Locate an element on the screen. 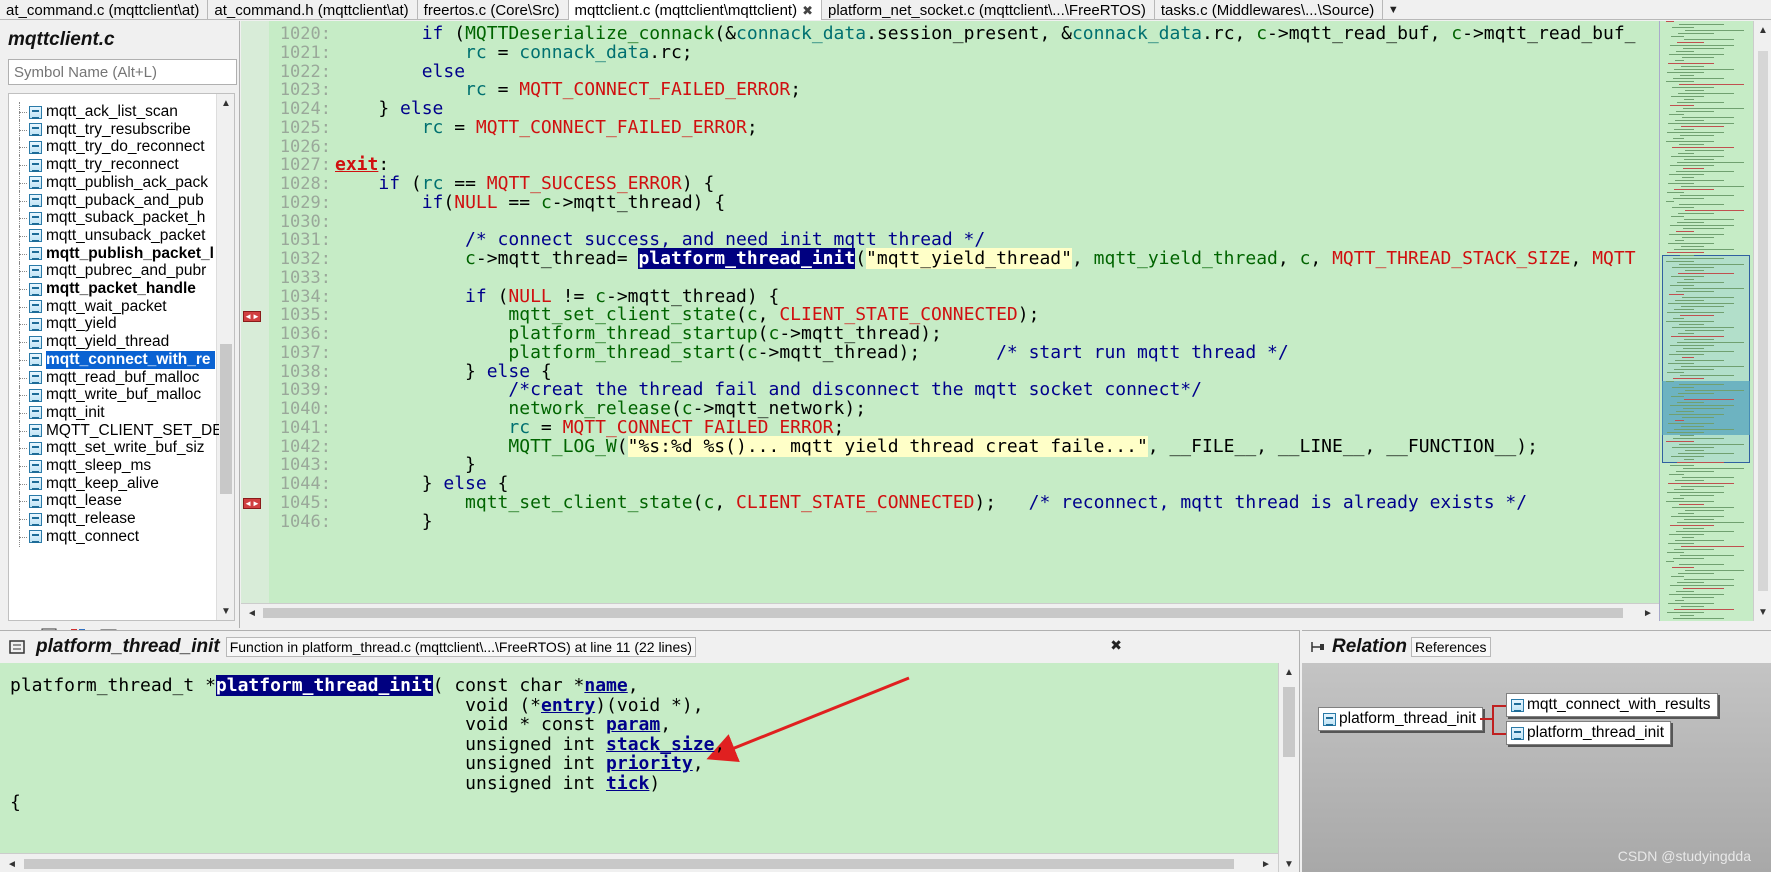 This screenshot has width=1771, height=872. symbol-label: mqtt_puback_and_pub is located at coordinates (125, 200).